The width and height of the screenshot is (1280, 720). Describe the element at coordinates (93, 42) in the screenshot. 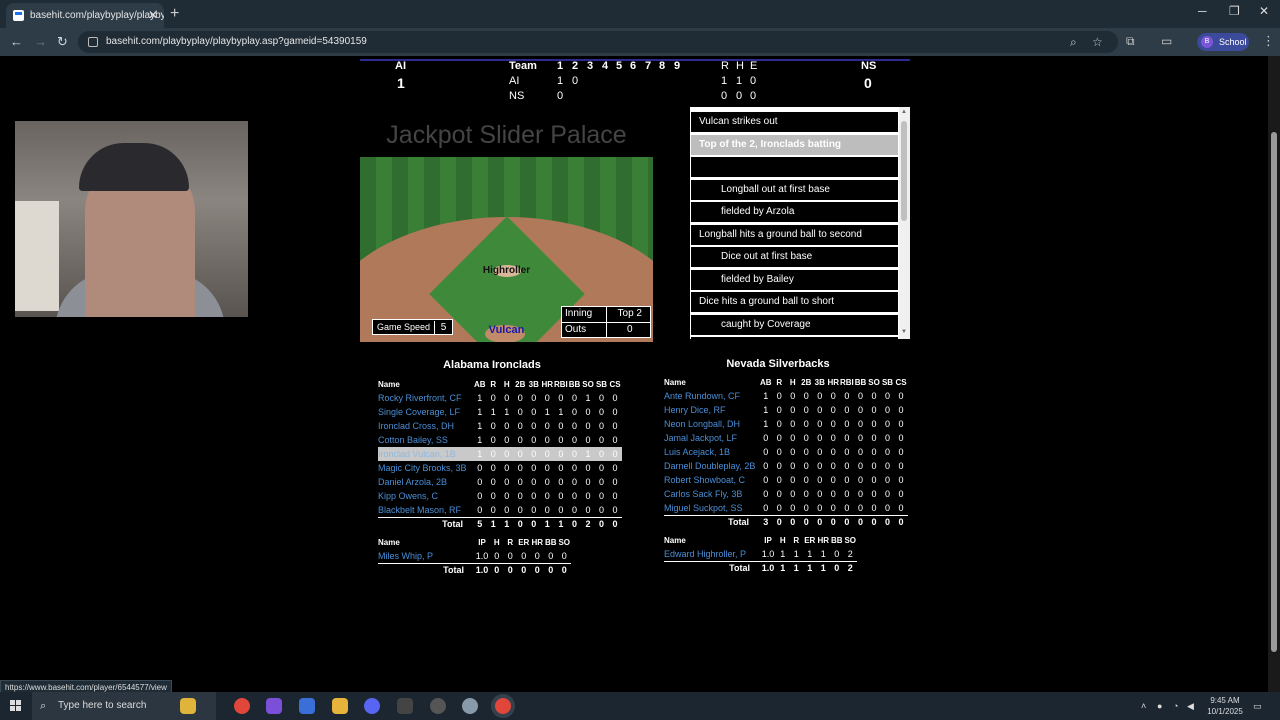

I see `site-info-icon` at that location.